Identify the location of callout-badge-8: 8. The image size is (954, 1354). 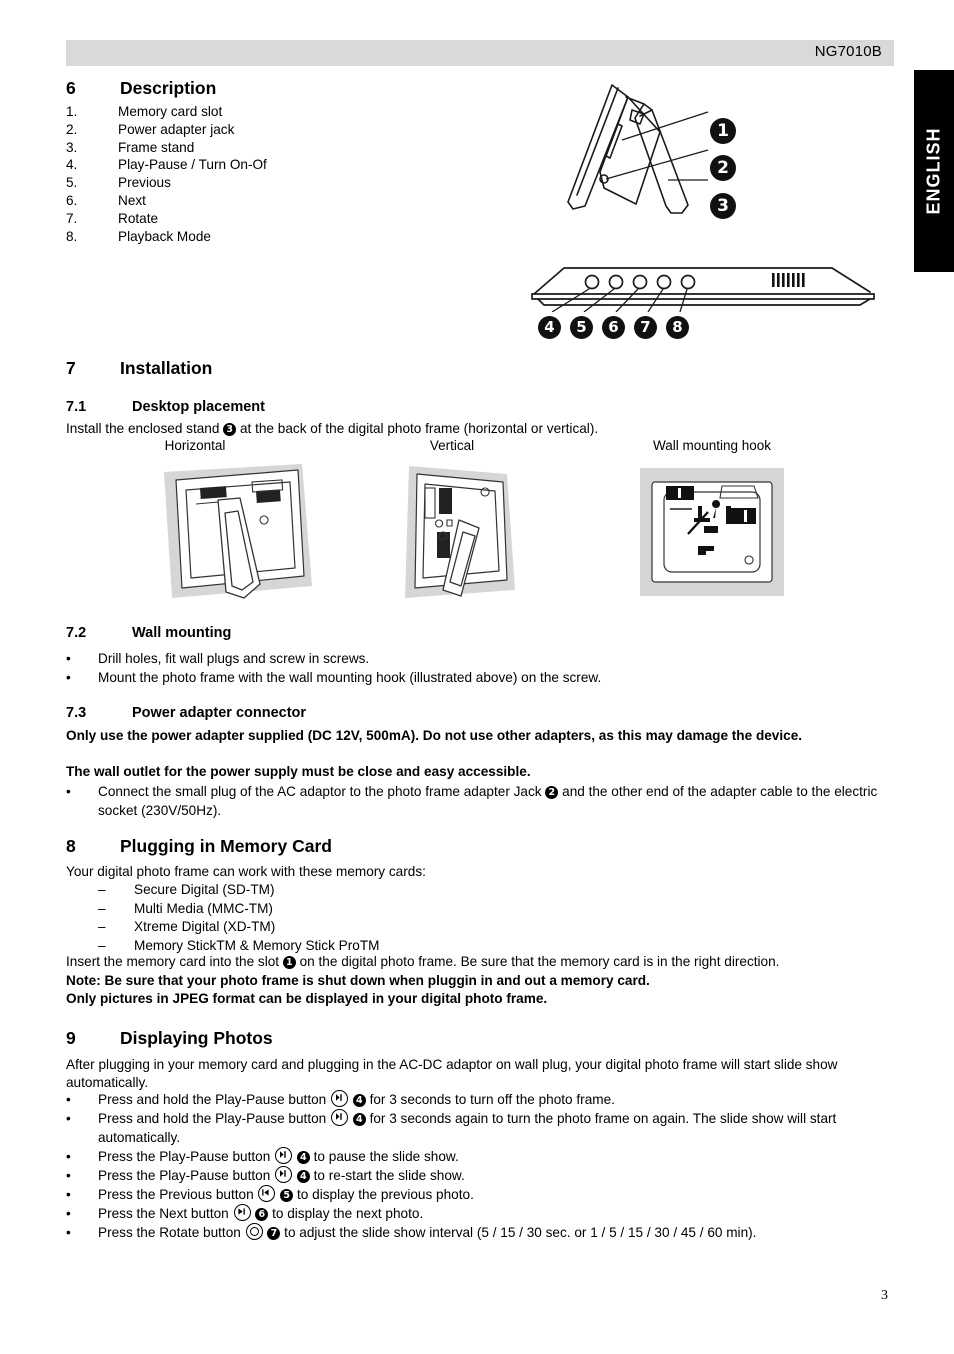
(677, 327).